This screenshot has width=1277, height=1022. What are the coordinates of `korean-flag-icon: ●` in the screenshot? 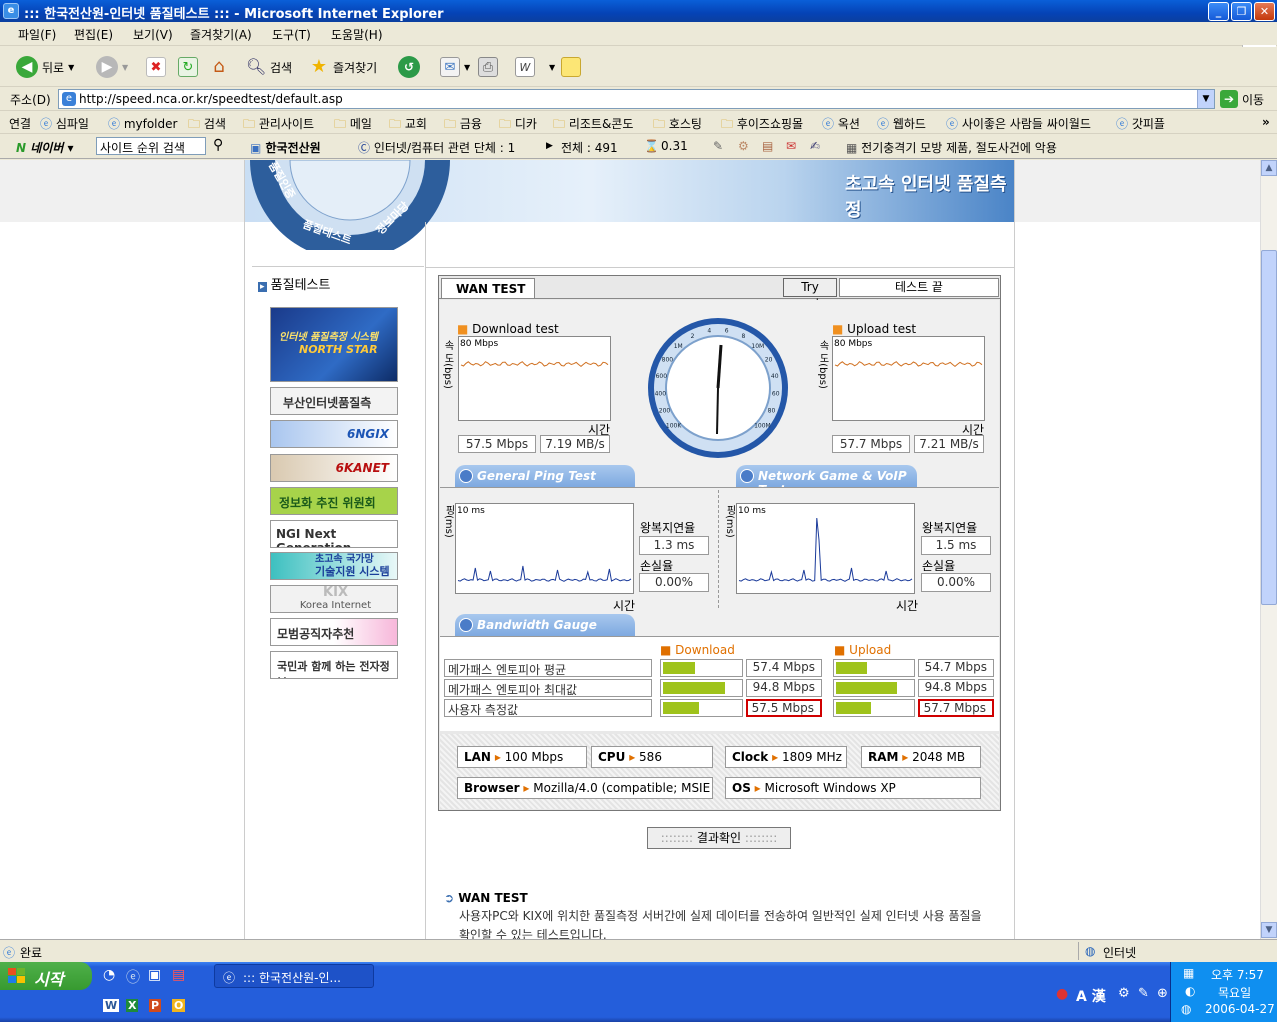 It's located at (1062, 994).